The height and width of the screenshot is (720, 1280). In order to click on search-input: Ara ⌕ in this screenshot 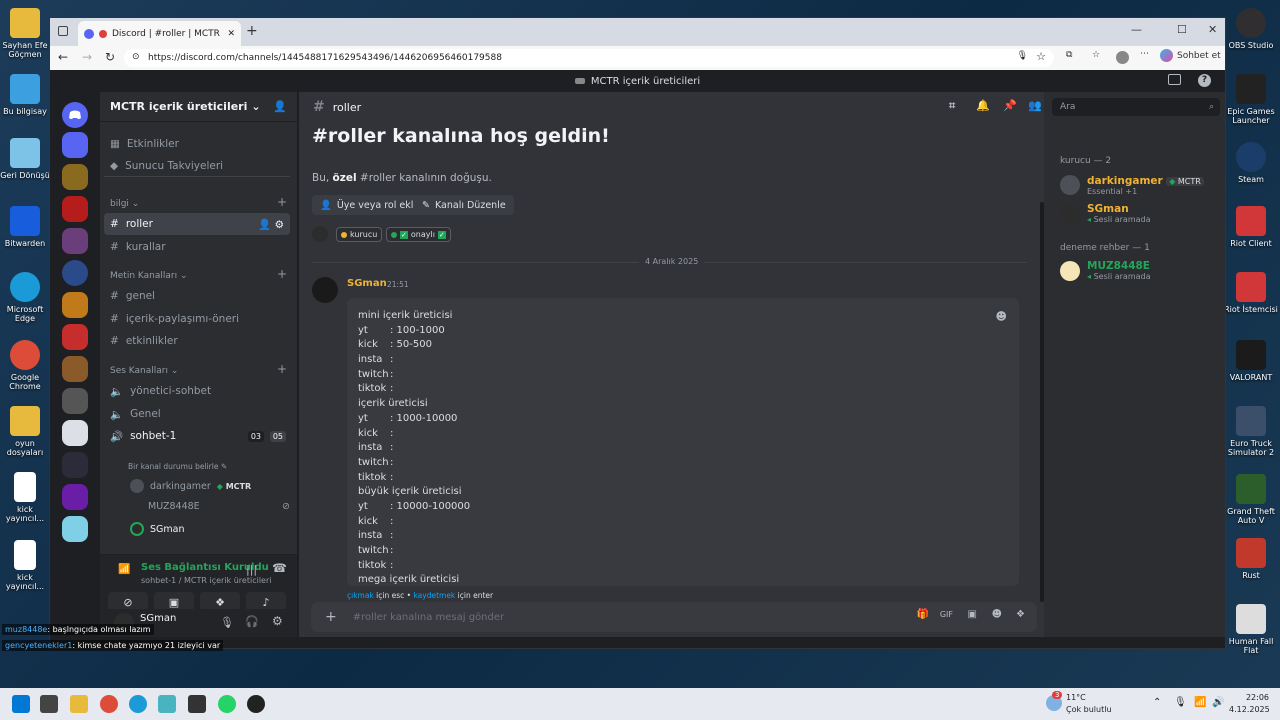, I will do `click(1136, 107)`.